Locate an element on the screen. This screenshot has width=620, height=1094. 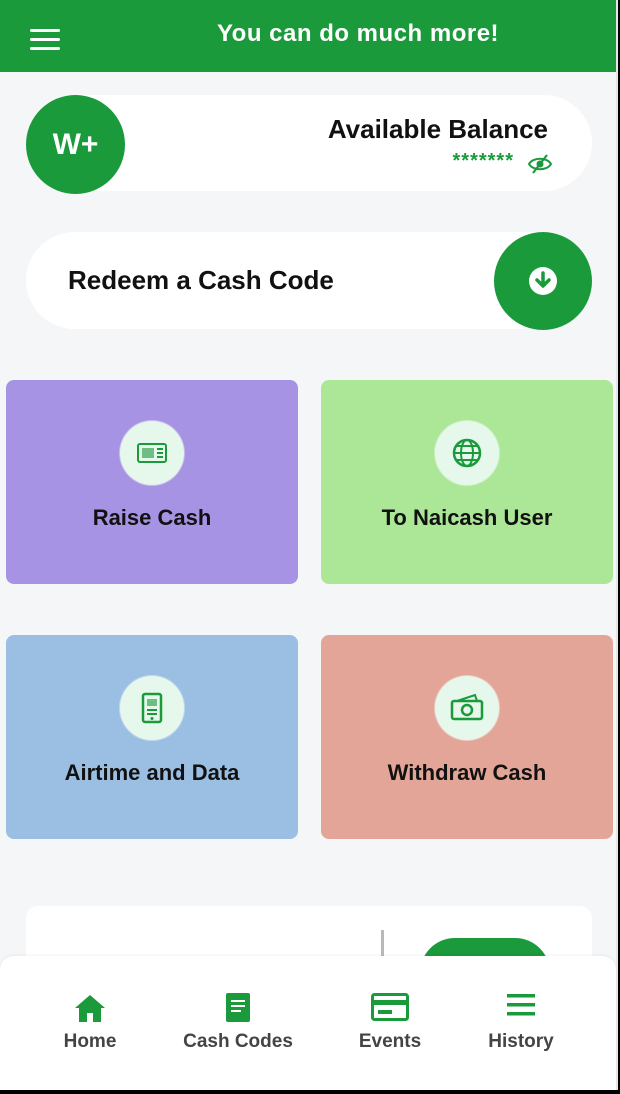
phone-device-icon is located at coordinates (152, 708).